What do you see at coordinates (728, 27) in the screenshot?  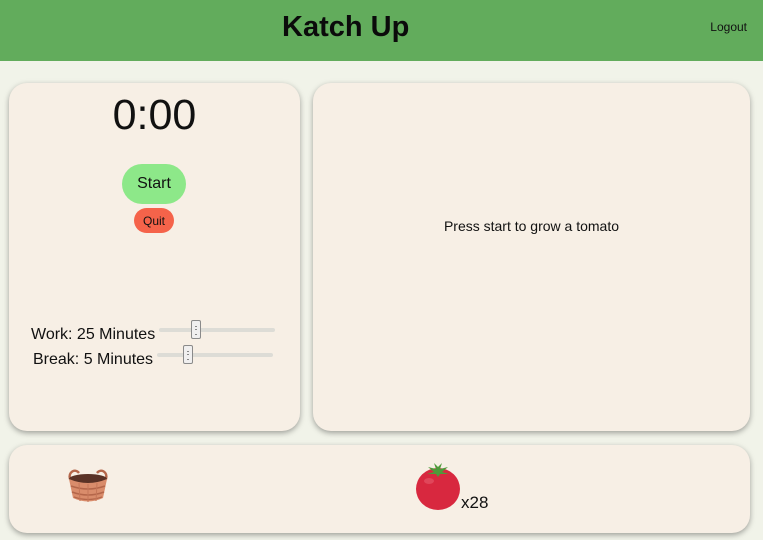 I see `logout-link: Logout` at bounding box center [728, 27].